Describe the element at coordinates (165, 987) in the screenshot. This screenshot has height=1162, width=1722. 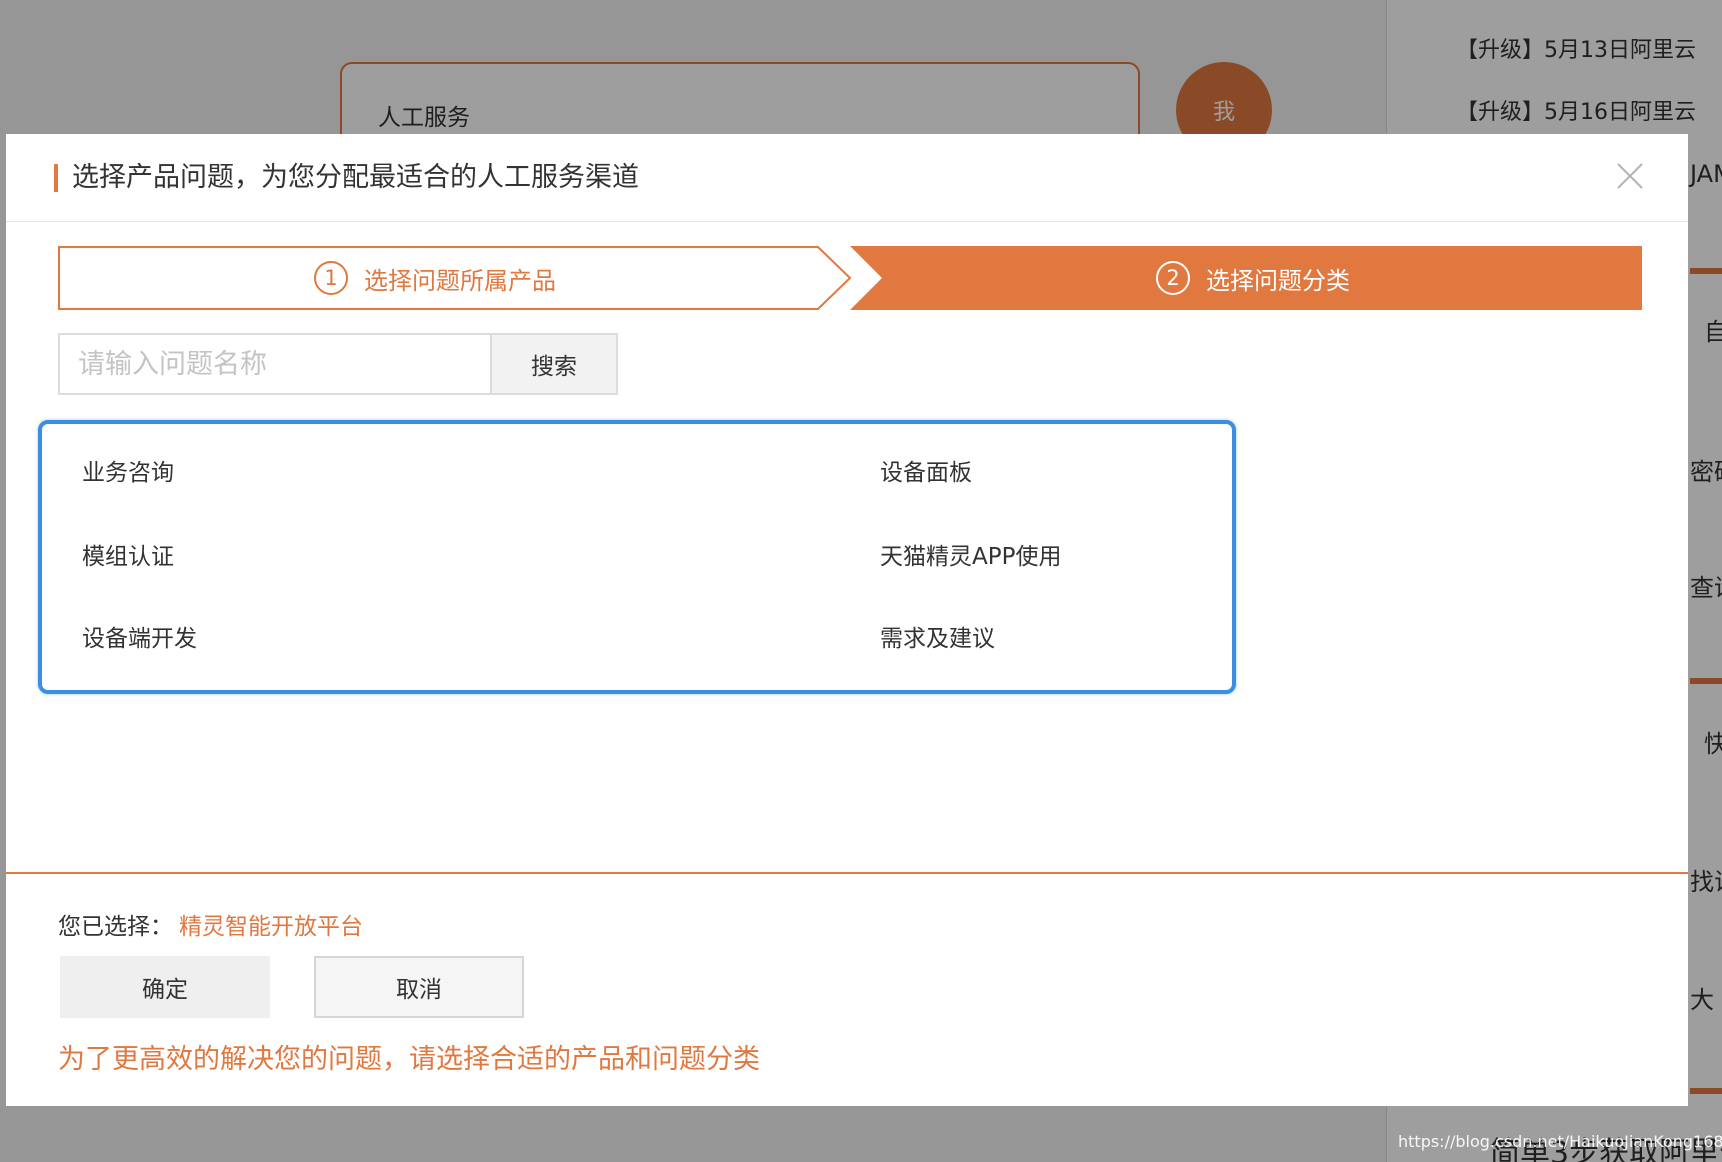
I see `confirm-button: 确定` at that location.